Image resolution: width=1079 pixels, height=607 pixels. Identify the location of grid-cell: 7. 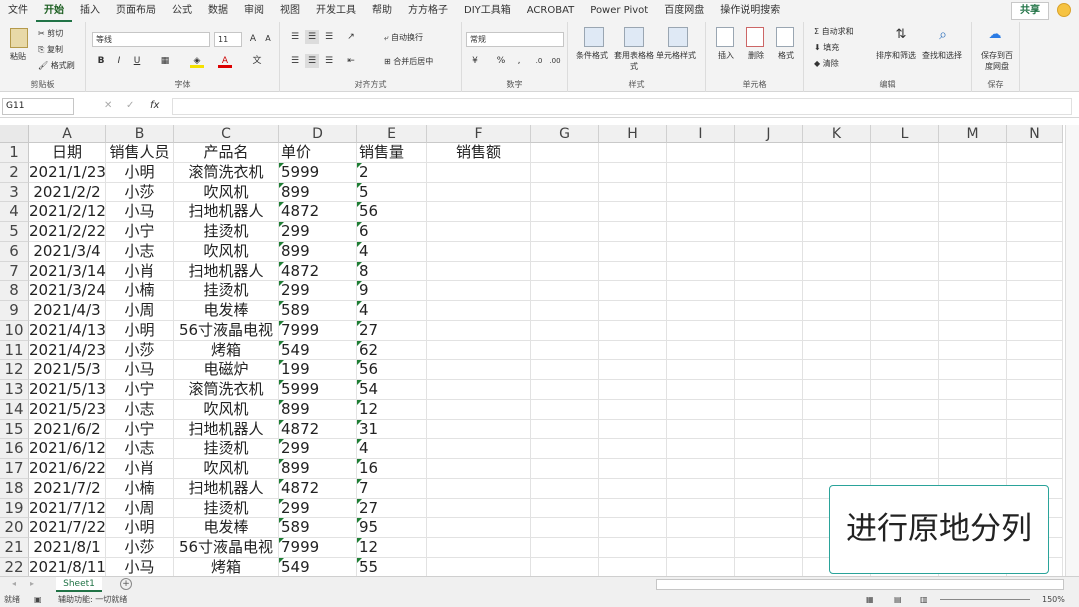
(392, 488).